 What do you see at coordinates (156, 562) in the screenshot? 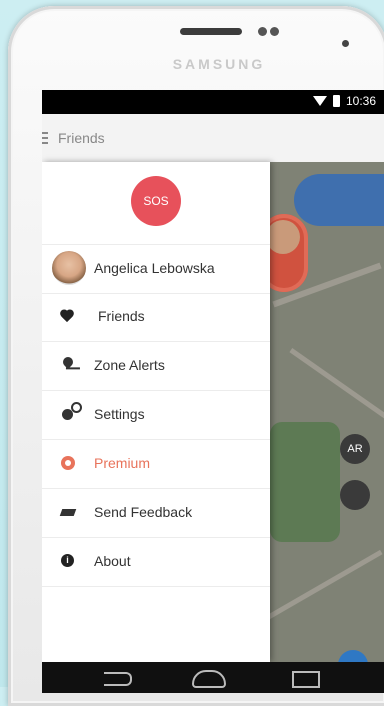
I see `drawer-item-about: i About` at bounding box center [156, 562].